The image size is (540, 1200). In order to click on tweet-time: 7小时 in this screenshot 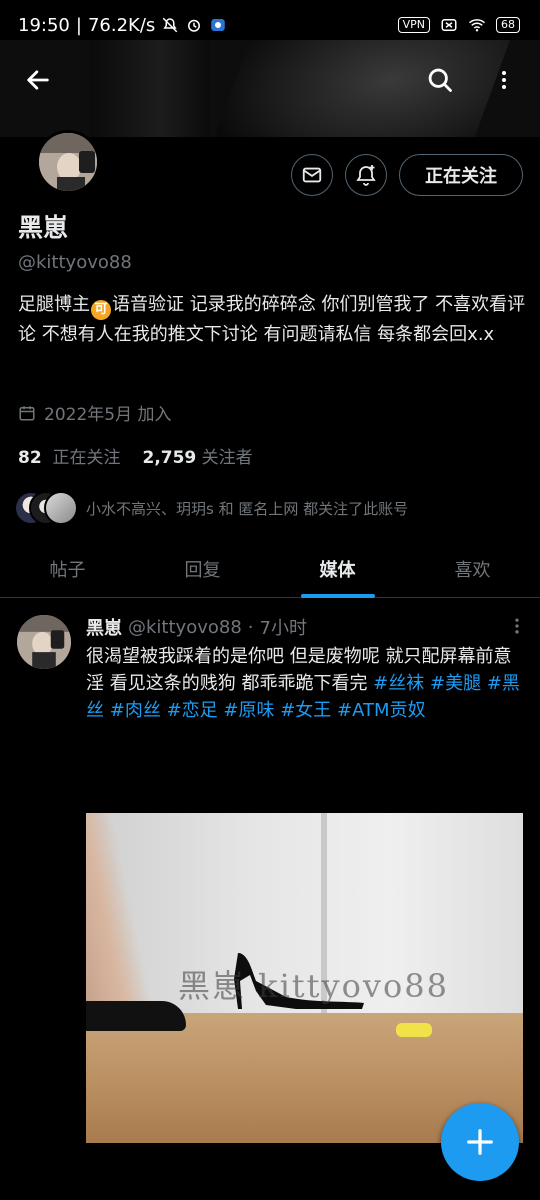, I will do `click(283, 627)`.